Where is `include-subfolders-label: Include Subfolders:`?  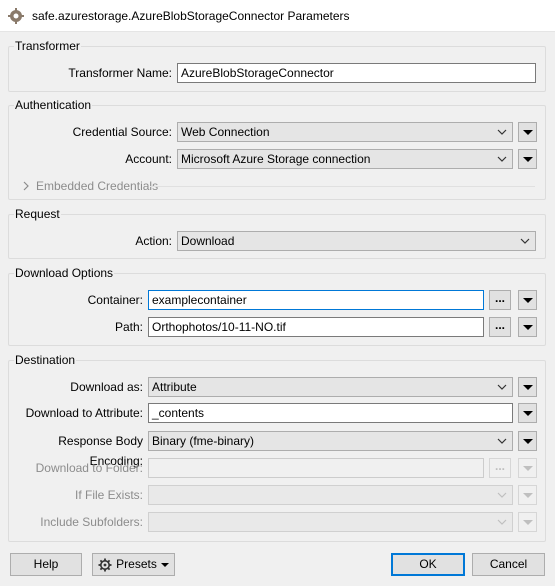 include-subfolders-label: Include Subfolders: is located at coordinates (91, 522).